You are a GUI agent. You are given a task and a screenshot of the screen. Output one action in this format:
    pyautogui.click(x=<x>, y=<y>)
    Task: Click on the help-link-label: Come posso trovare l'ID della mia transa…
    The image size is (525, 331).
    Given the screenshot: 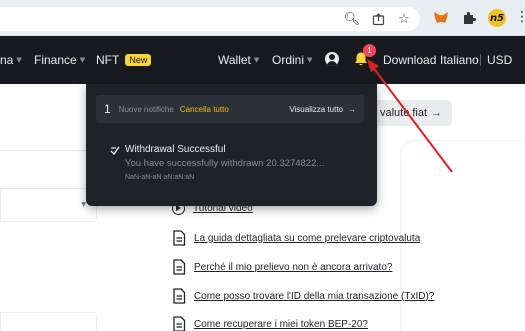 What is the action you would take?
    pyautogui.click(x=314, y=296)
    